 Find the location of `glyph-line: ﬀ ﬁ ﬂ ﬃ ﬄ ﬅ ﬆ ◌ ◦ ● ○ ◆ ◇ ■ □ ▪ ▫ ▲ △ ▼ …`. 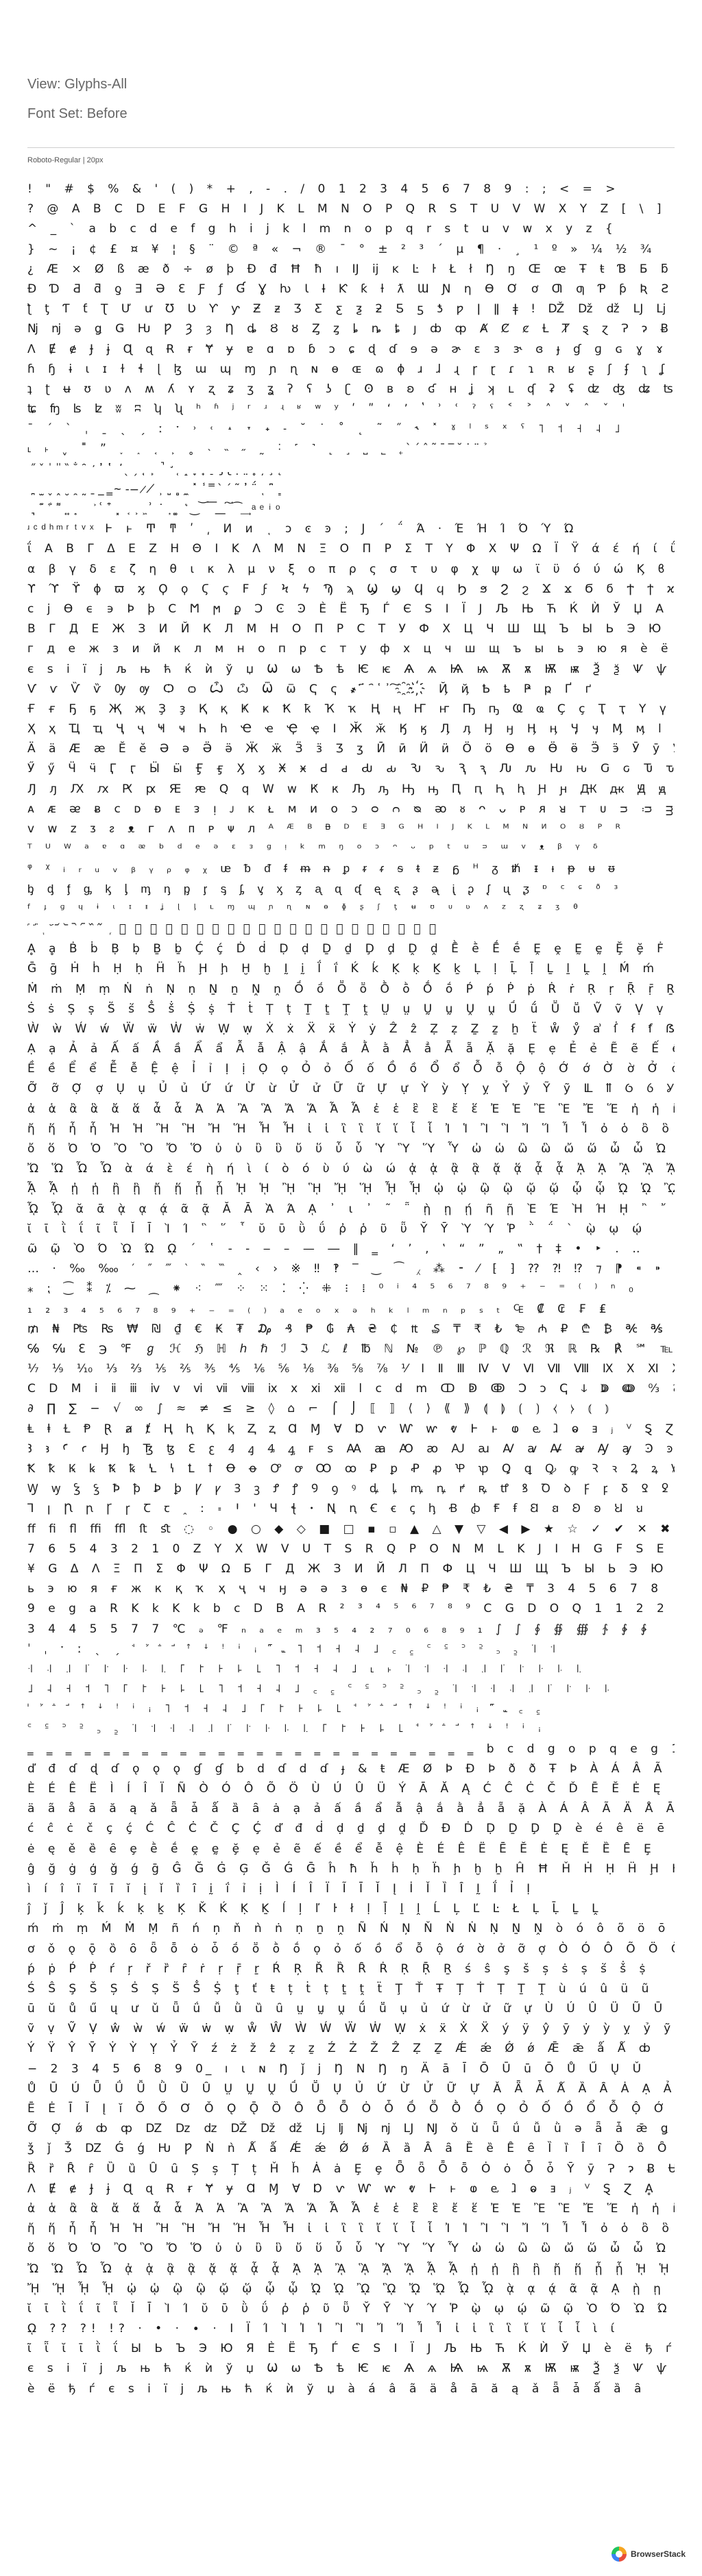

glyph-line: ﬀ ﬁ ﬂ ﬃ ﬄ ﬅ ﬆ ◌ ◦ ● ○ ◆ ◇ ■ □ ▪ ▫ ▲ △ ▼ … is located at coordinates (351, 1529).